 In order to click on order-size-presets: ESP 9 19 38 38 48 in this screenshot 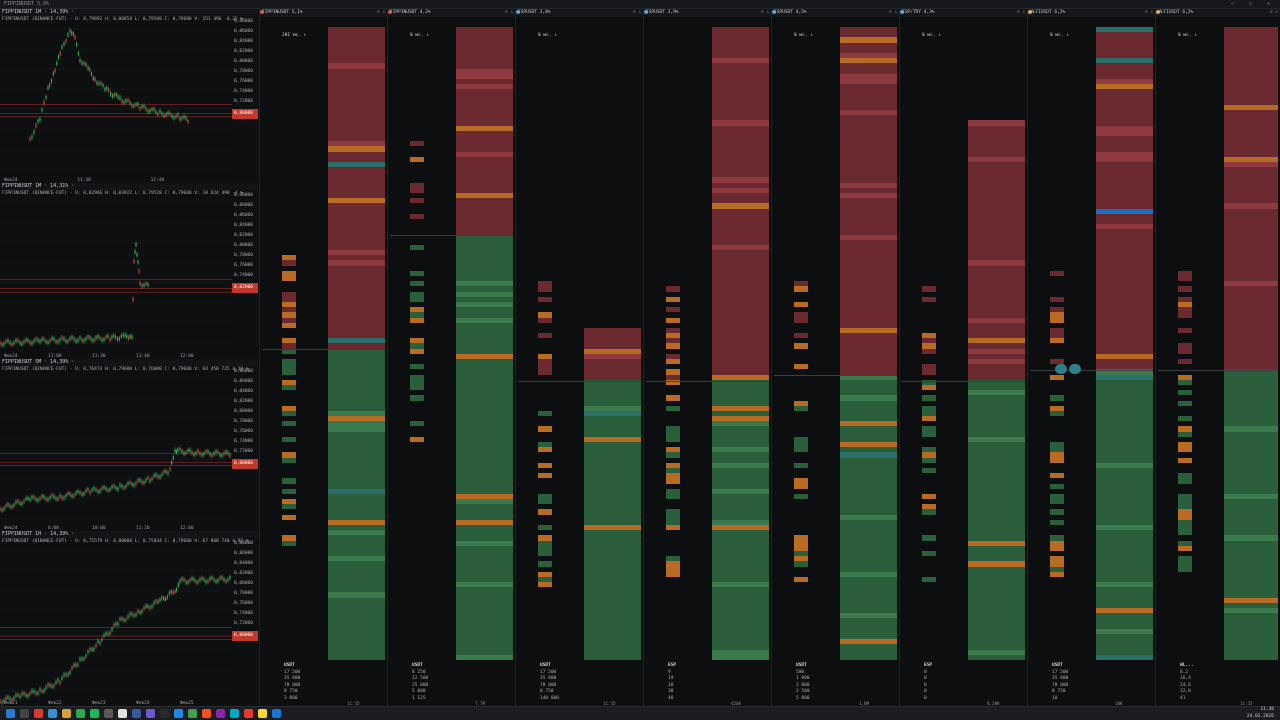, I will do `click(672, 682)`.